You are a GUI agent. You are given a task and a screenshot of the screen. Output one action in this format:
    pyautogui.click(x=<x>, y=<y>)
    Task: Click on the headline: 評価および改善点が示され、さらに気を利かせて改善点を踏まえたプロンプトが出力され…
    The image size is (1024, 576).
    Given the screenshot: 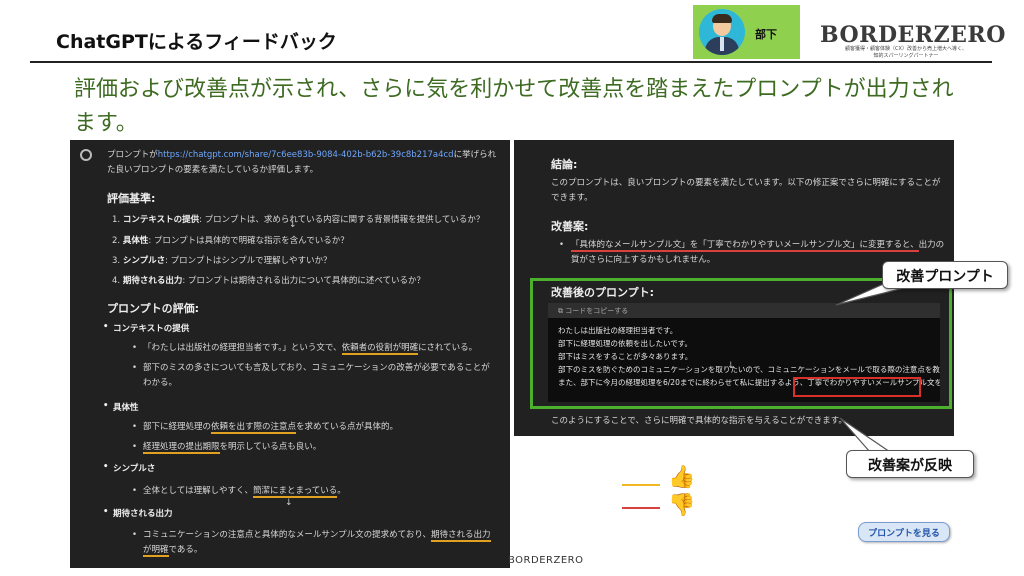 What is the action you would take?
    pyautogui.click(x=514, y=106)
    